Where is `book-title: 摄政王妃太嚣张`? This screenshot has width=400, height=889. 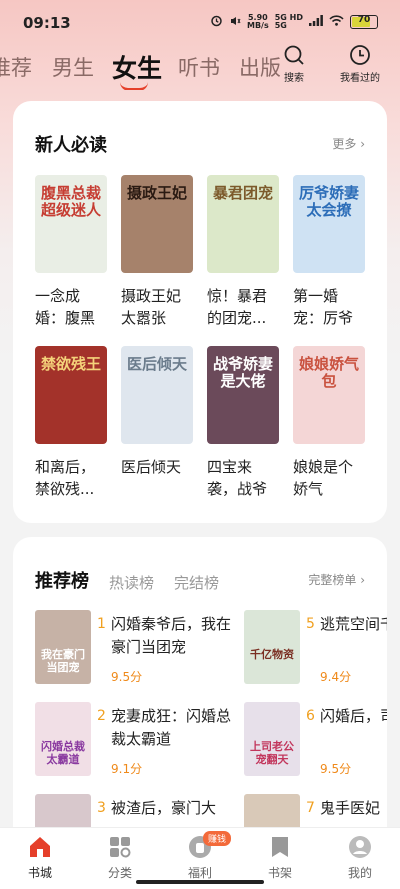 book-title: 摄政王妃太嚣张 is located at coordinates (151, 307).